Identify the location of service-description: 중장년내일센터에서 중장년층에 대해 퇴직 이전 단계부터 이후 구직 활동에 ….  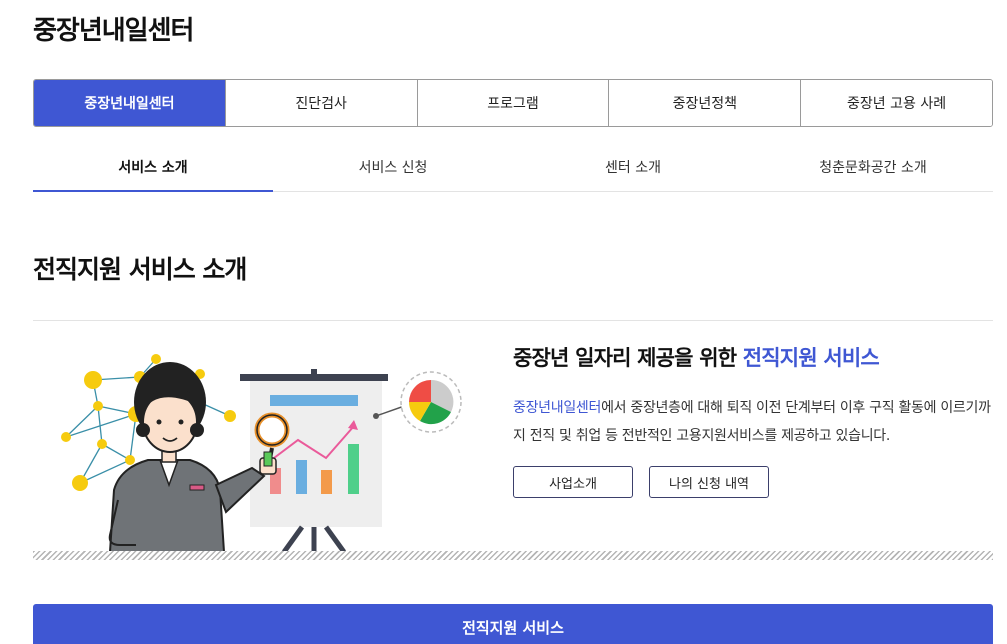
(753, 422).